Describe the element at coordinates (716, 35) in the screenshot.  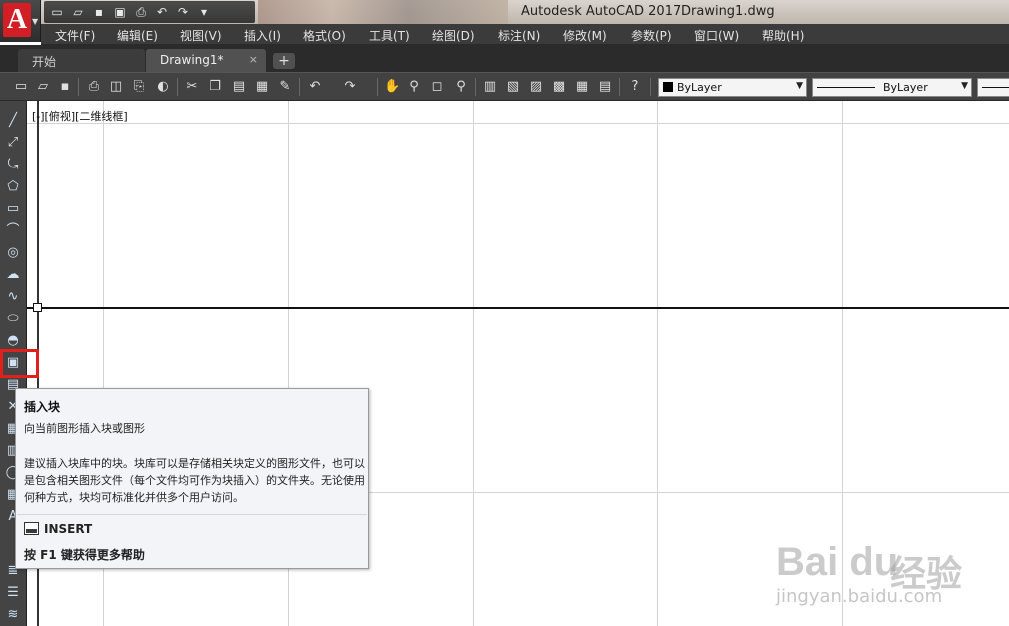
I see `menu-window: 窗口(W)` at that location.